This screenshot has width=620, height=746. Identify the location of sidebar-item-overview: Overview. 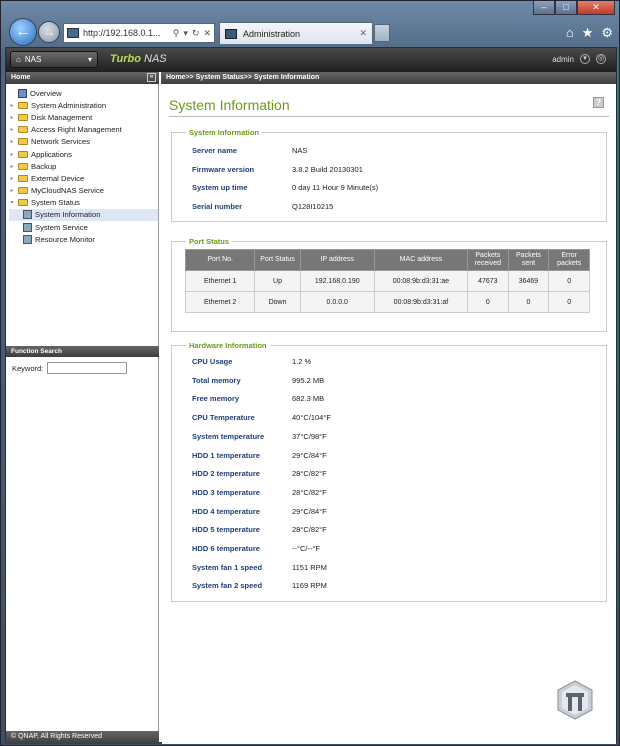
(83, 93).